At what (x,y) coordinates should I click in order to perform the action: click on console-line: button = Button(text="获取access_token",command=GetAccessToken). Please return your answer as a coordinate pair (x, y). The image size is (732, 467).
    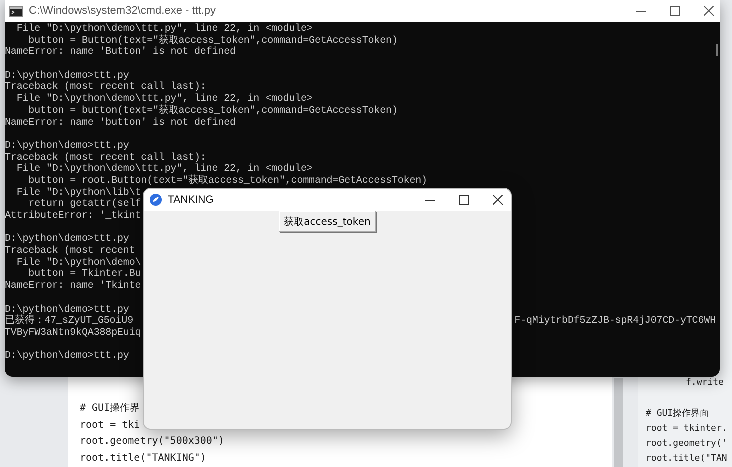
    Looking at the image, I should click on (201, 42).